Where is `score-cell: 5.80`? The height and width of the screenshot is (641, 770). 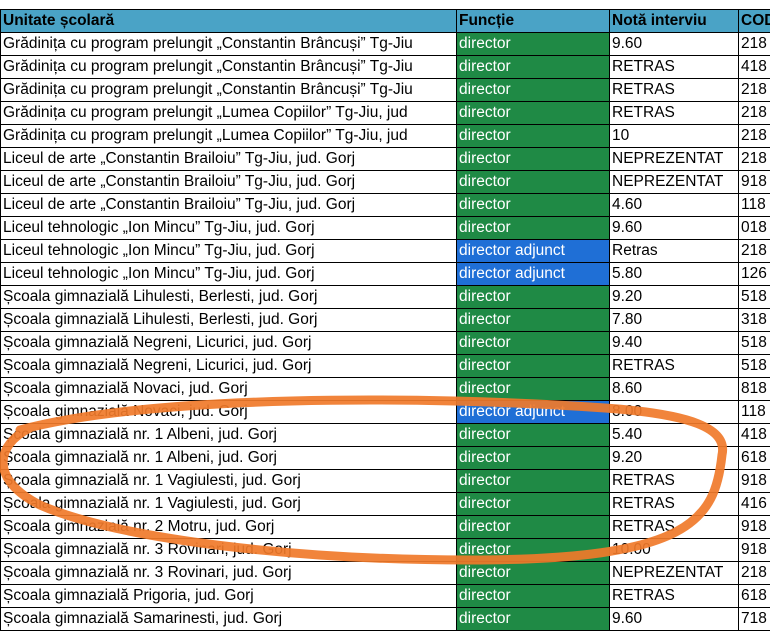
score-cell: 5.80 is located at coordinates (674, 274).